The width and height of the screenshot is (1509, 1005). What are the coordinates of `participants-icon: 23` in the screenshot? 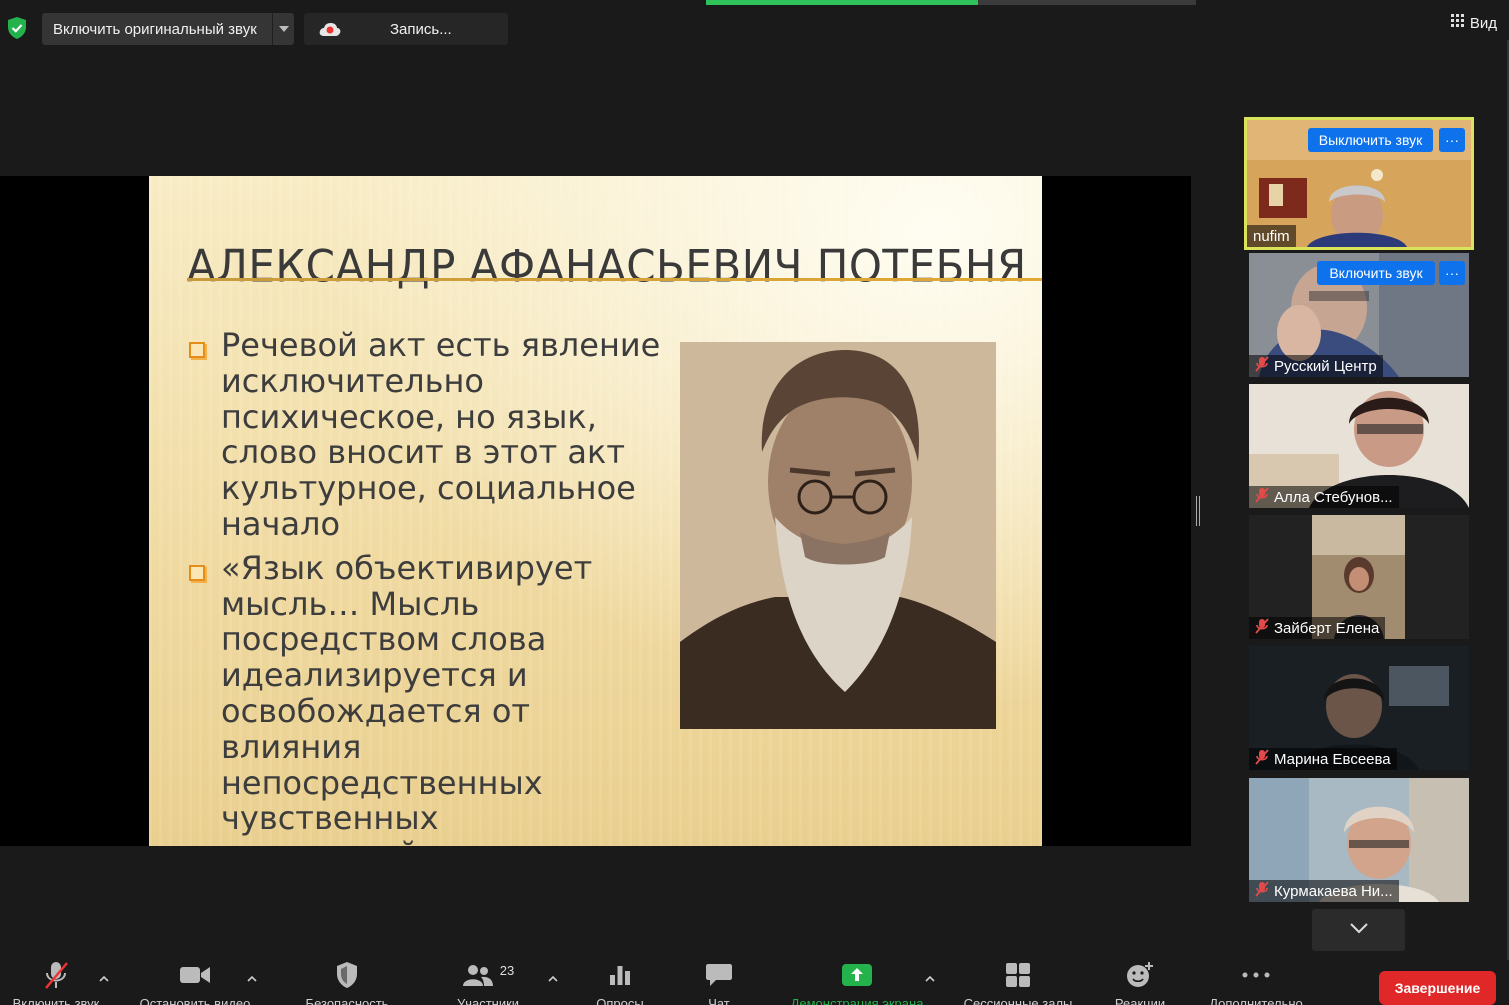 It's located at (488, 975).